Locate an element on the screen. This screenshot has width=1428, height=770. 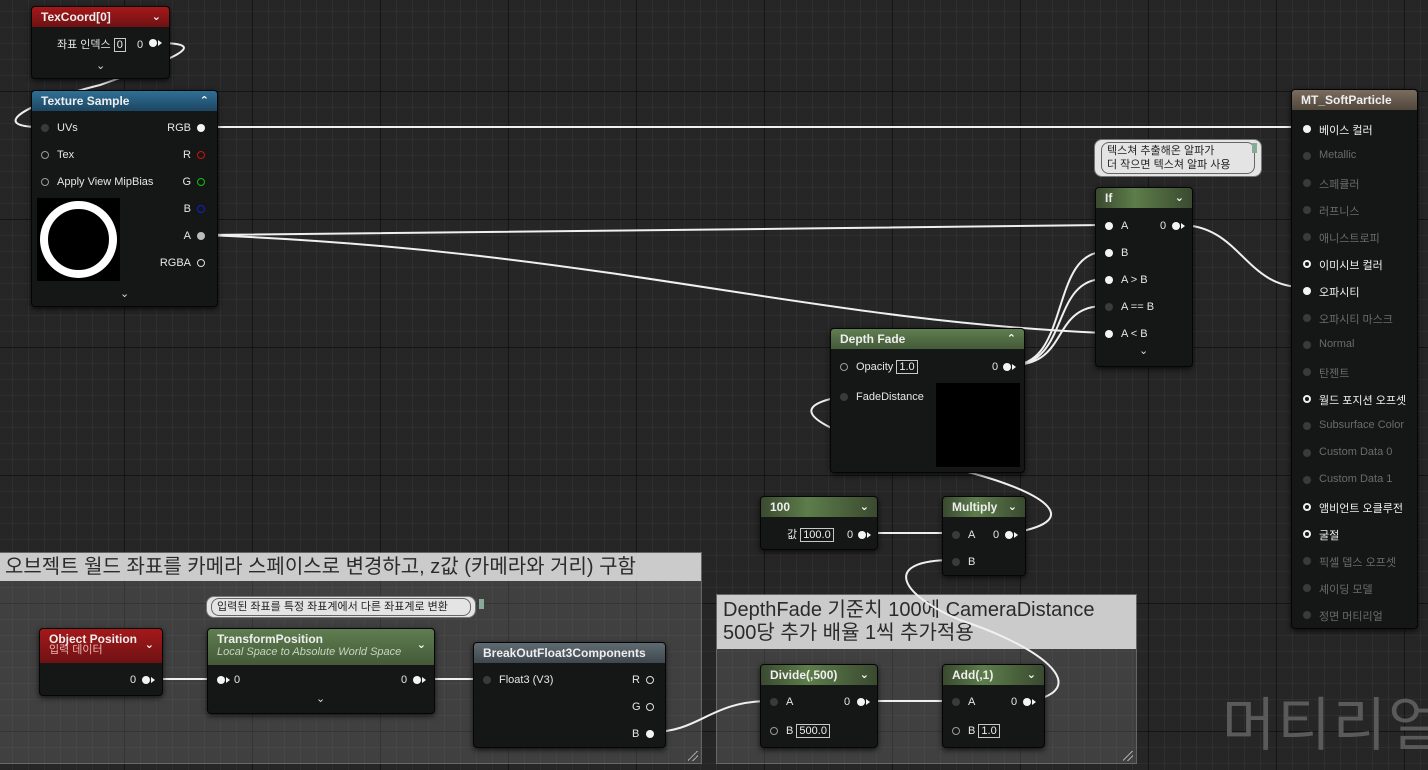
output-pin-rgba is located at coordinates (201, 263).